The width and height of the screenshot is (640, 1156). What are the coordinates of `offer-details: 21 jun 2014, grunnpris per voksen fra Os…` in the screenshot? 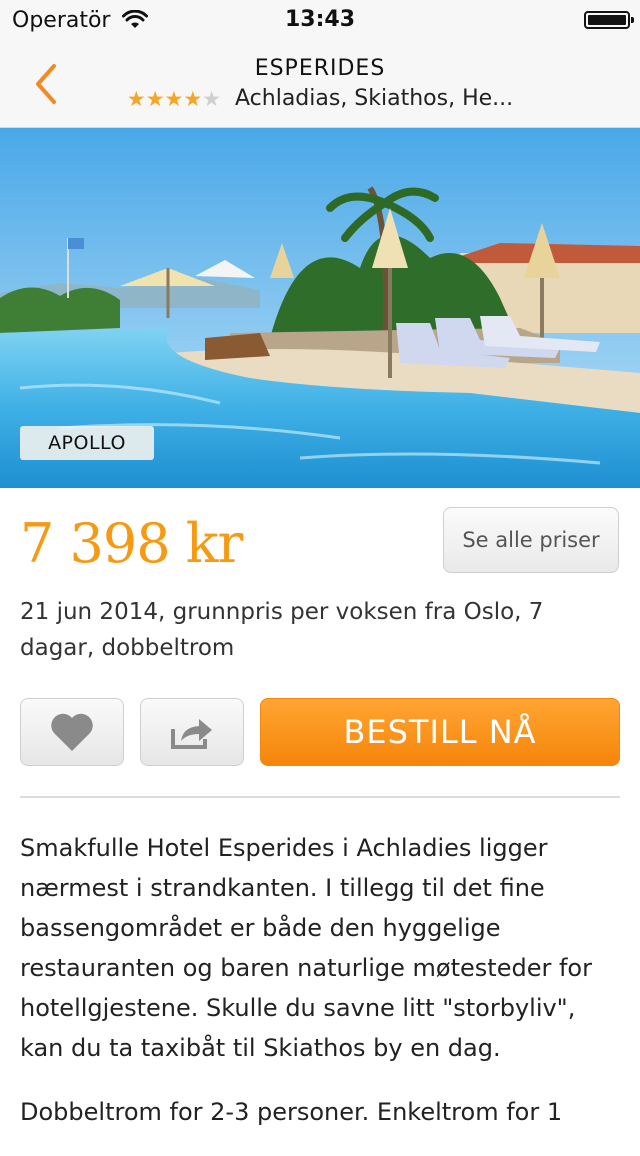 It's located at (282, 630).